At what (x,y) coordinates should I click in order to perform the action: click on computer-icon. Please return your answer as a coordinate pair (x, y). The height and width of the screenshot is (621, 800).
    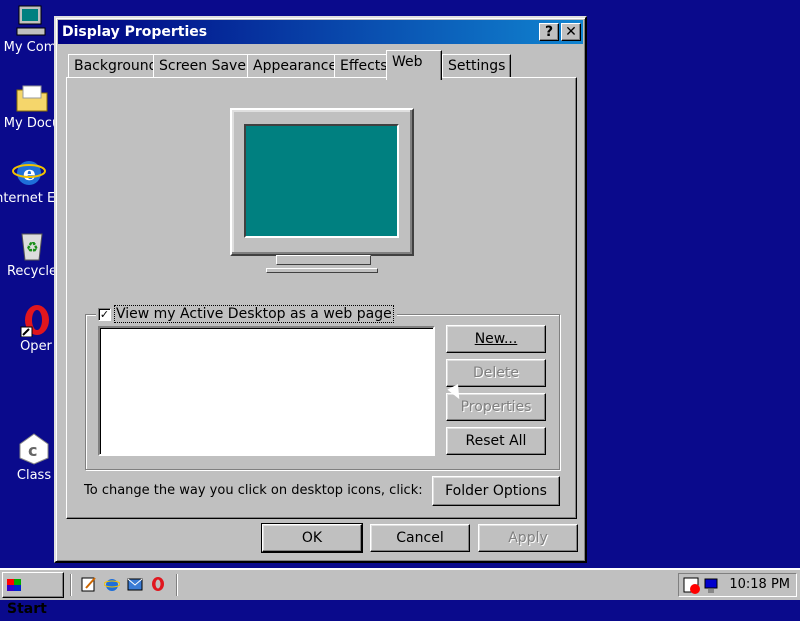
    Looking at the image, I should click on (30, 21).